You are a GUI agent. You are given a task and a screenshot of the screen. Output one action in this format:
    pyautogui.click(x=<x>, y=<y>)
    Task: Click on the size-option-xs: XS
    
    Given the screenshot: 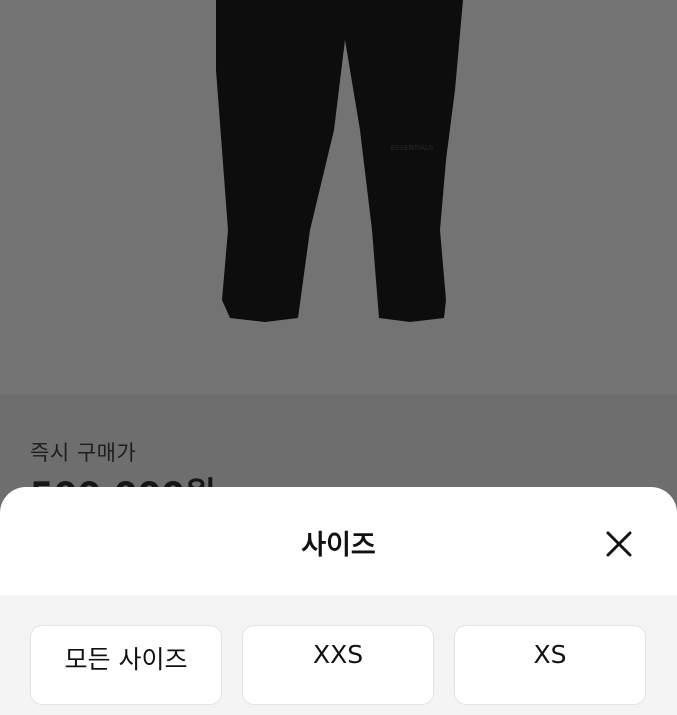 What is the action you would take?
    pyautogui.click(x=550, y=665)
    